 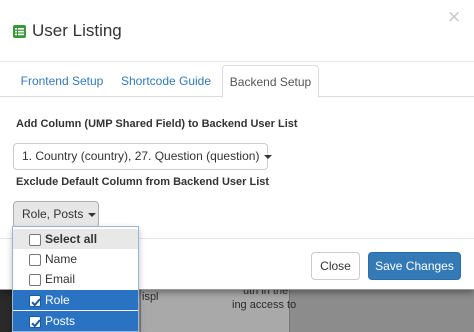 I want to click on close-icon: ×, so click(x=454, y=17).